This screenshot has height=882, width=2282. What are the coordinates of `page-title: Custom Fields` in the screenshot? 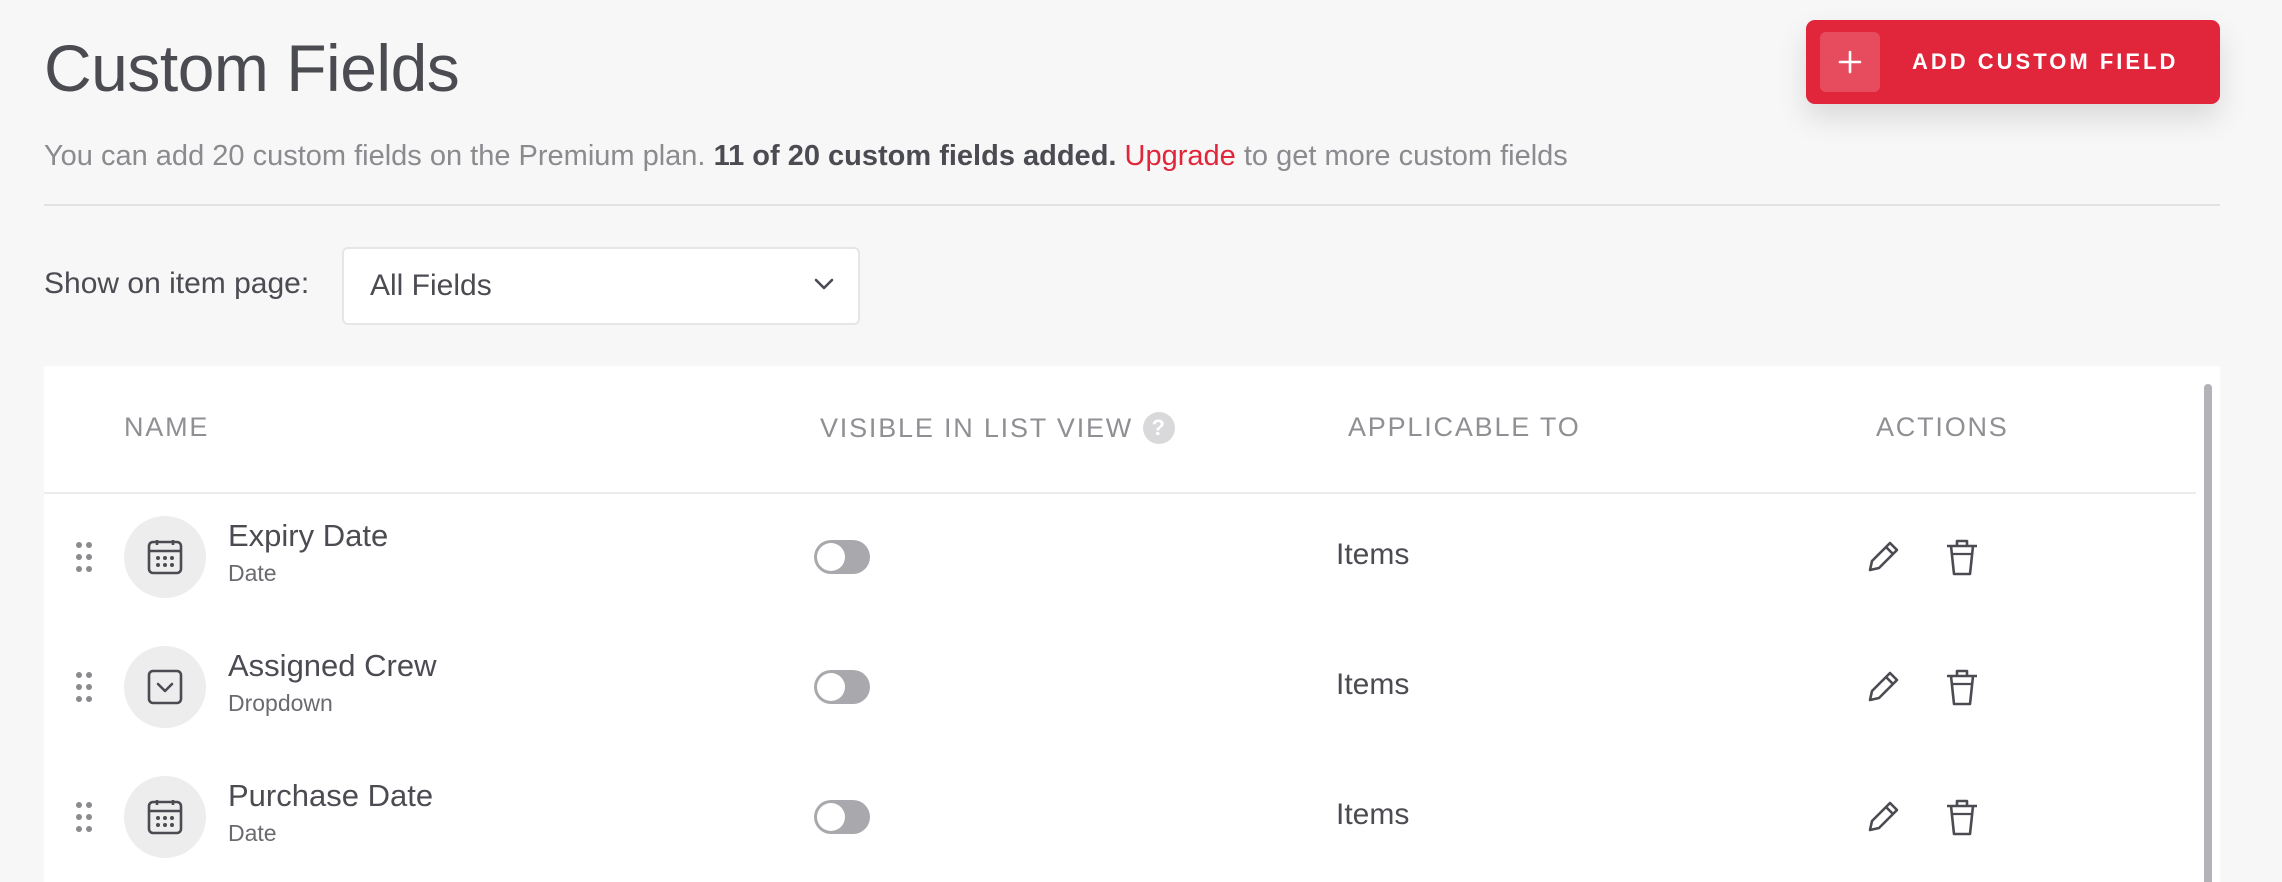 It's located at (252, 68).